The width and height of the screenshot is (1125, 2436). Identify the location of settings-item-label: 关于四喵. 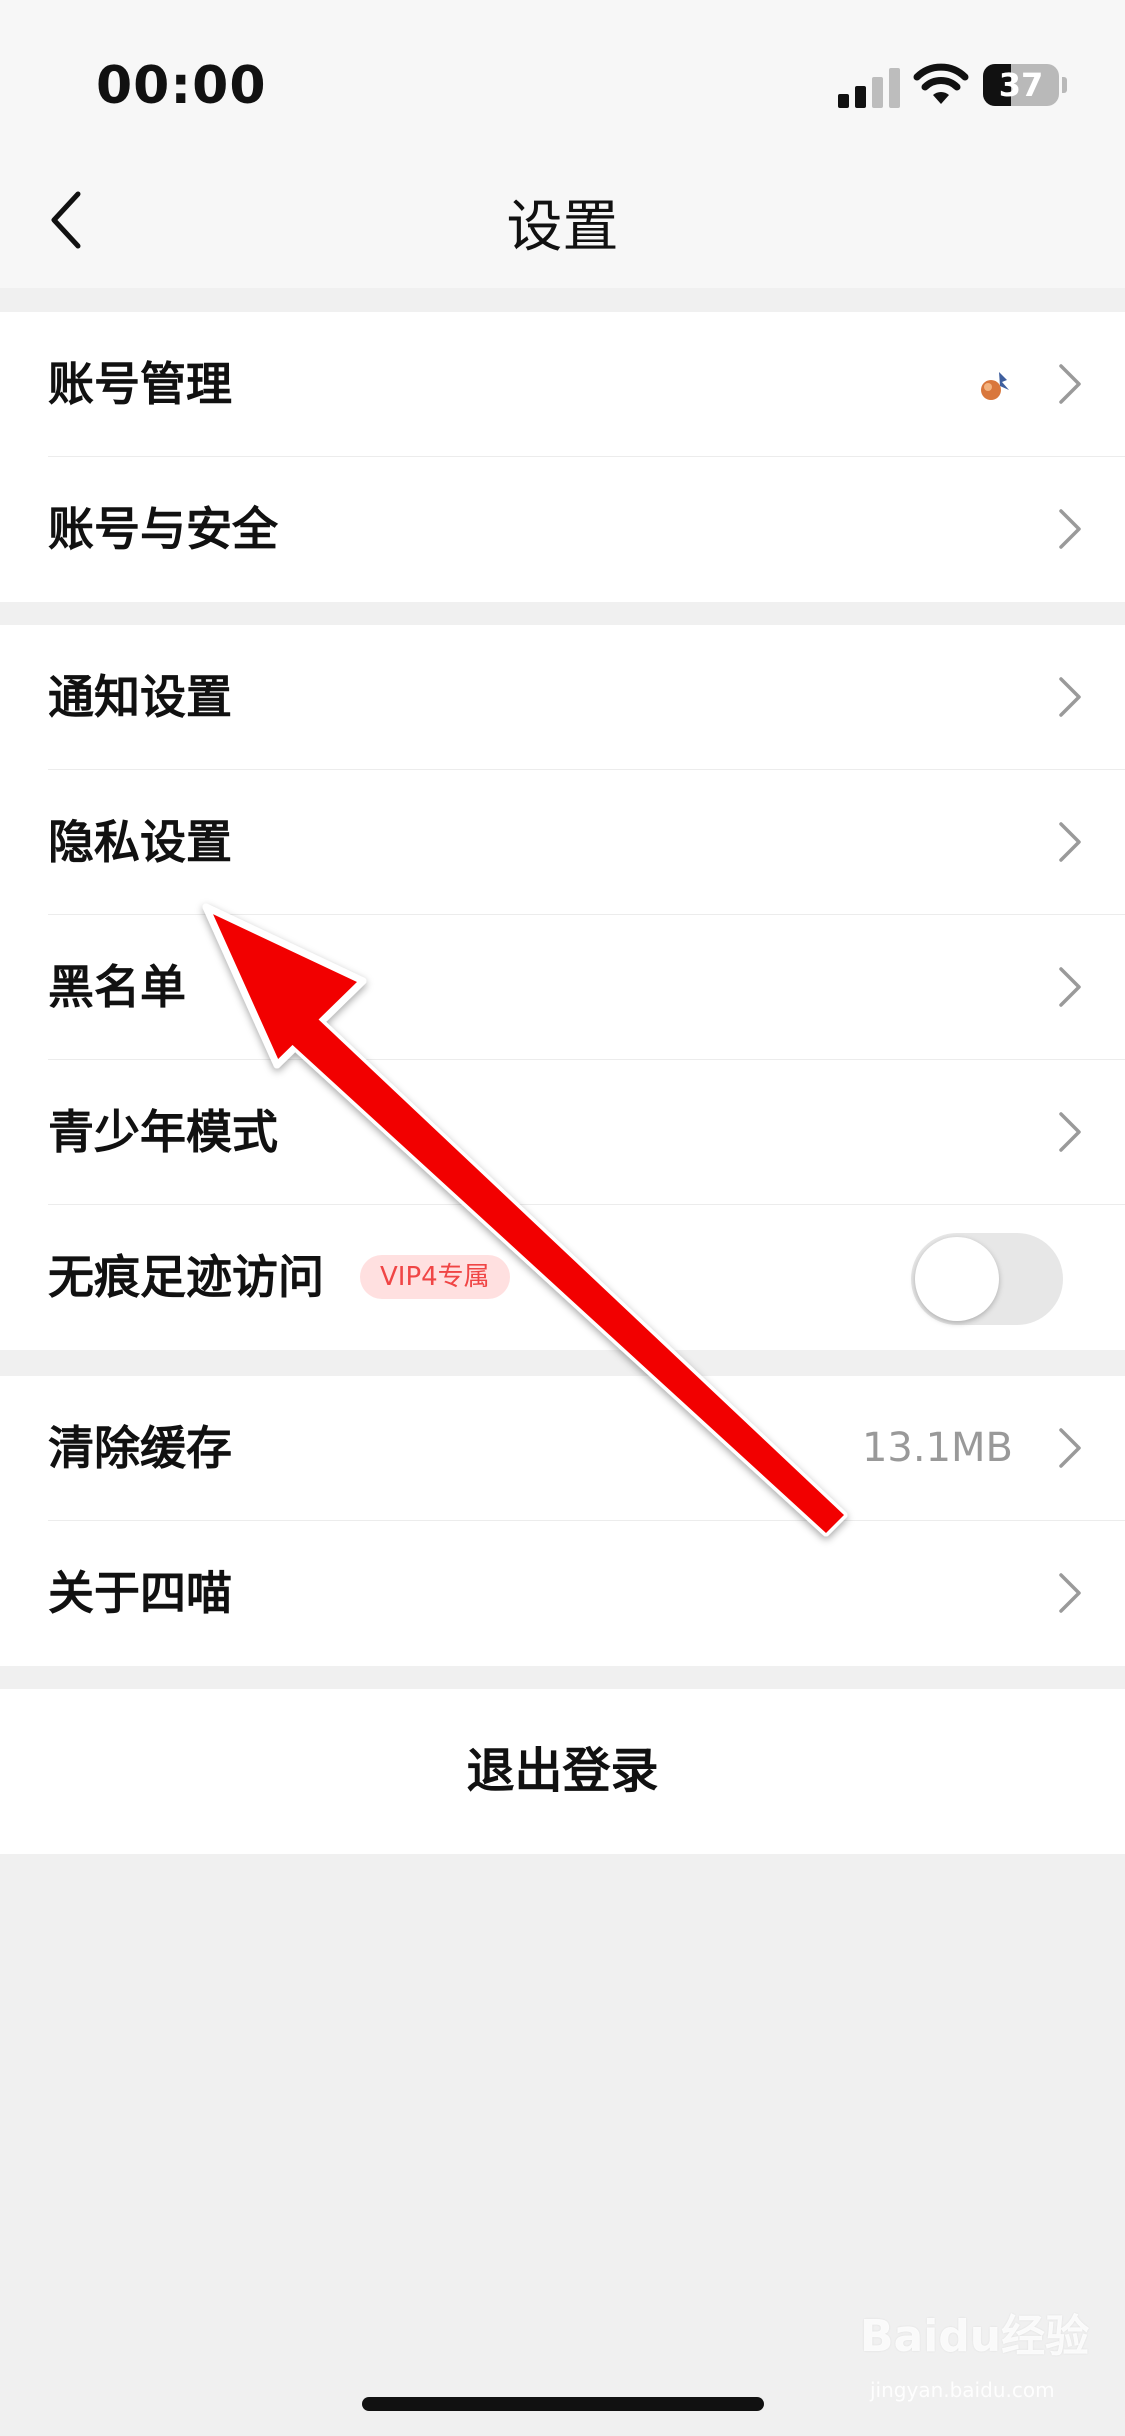
(140, 1593).